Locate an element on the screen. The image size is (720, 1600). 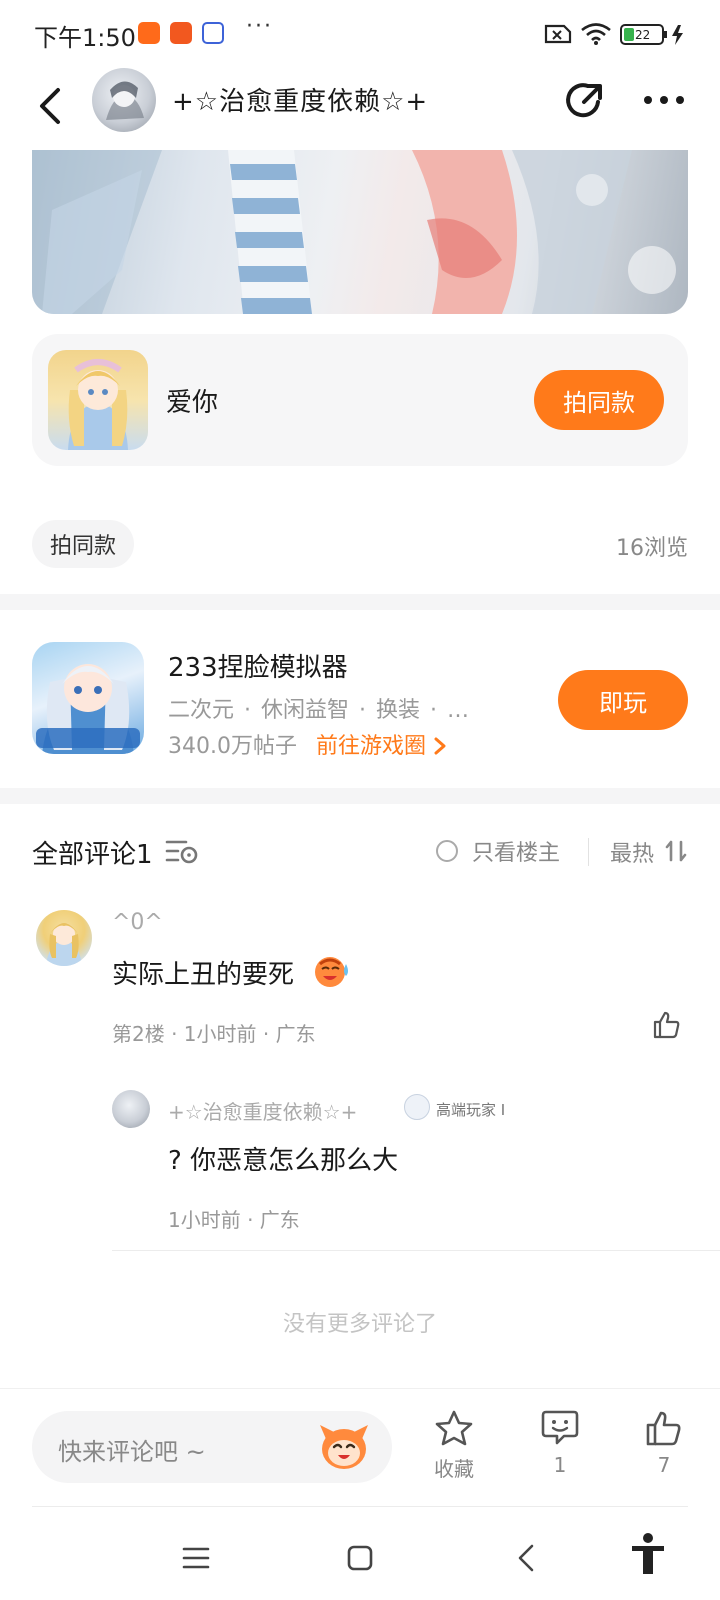
only-owner-label: 只看楼主 is located at coordinates (516, 853).